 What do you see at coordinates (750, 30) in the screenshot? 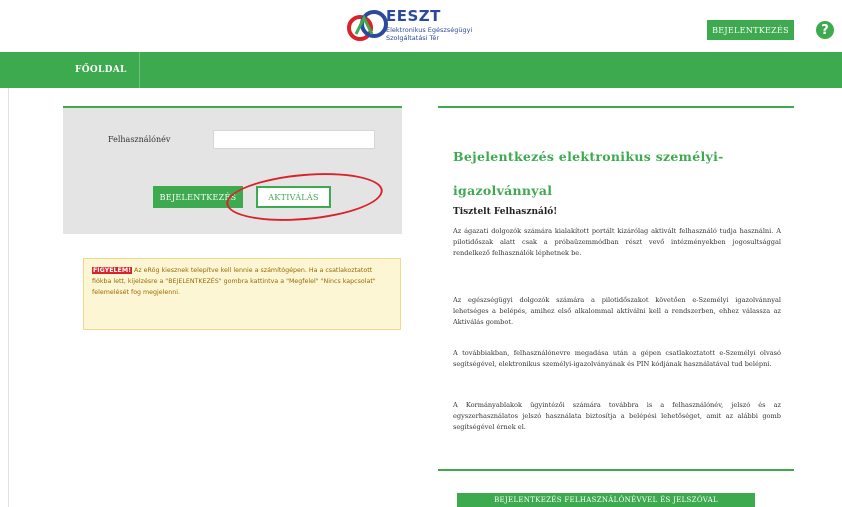
I see `header-login-button: BEJELENTKEZÉS` at bounding box center [750, 30].